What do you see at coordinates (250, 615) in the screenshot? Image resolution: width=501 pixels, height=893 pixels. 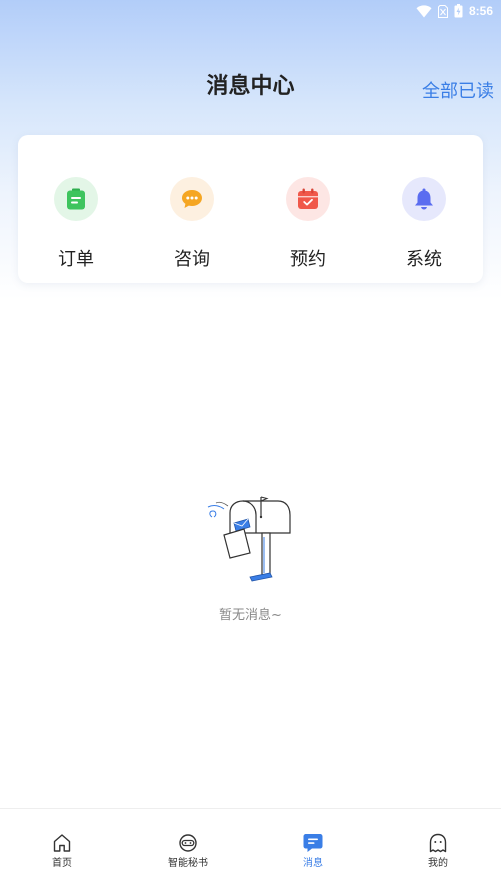 I see `empty-message-text: 暂无消息~` at bounding box center [250, 615].